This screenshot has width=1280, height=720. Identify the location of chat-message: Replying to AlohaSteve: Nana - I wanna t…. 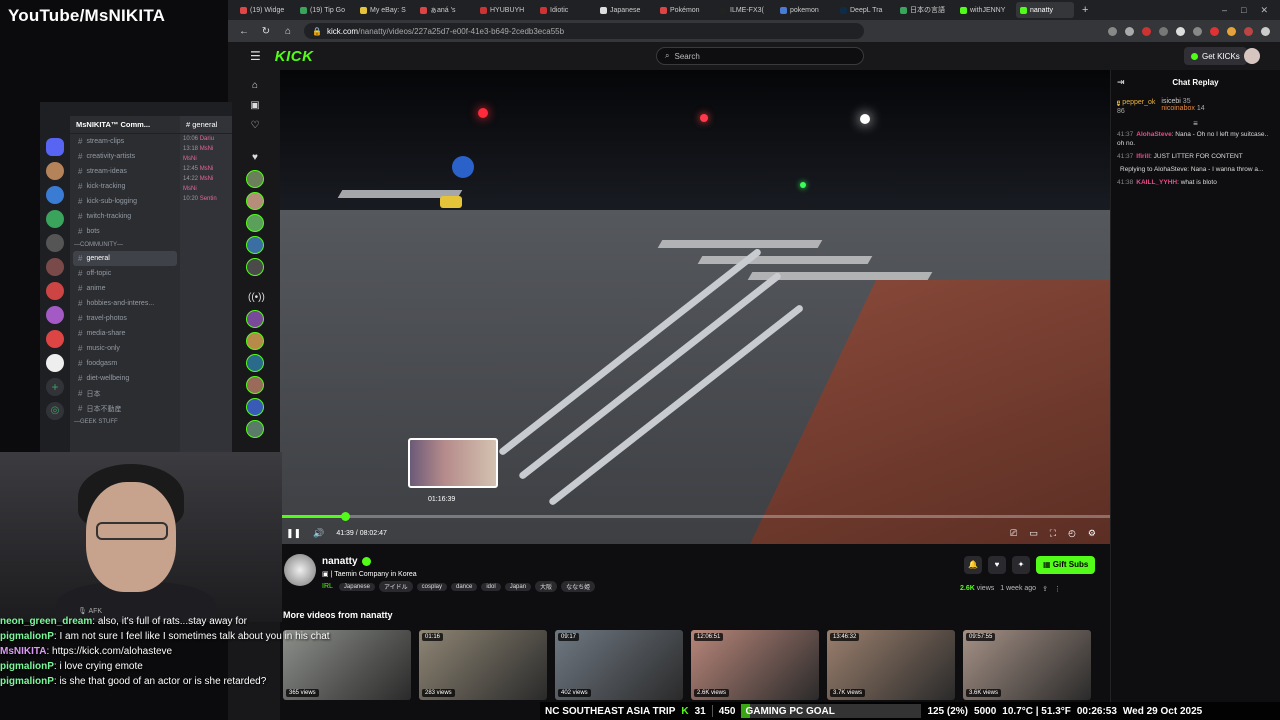
(1195, 169).